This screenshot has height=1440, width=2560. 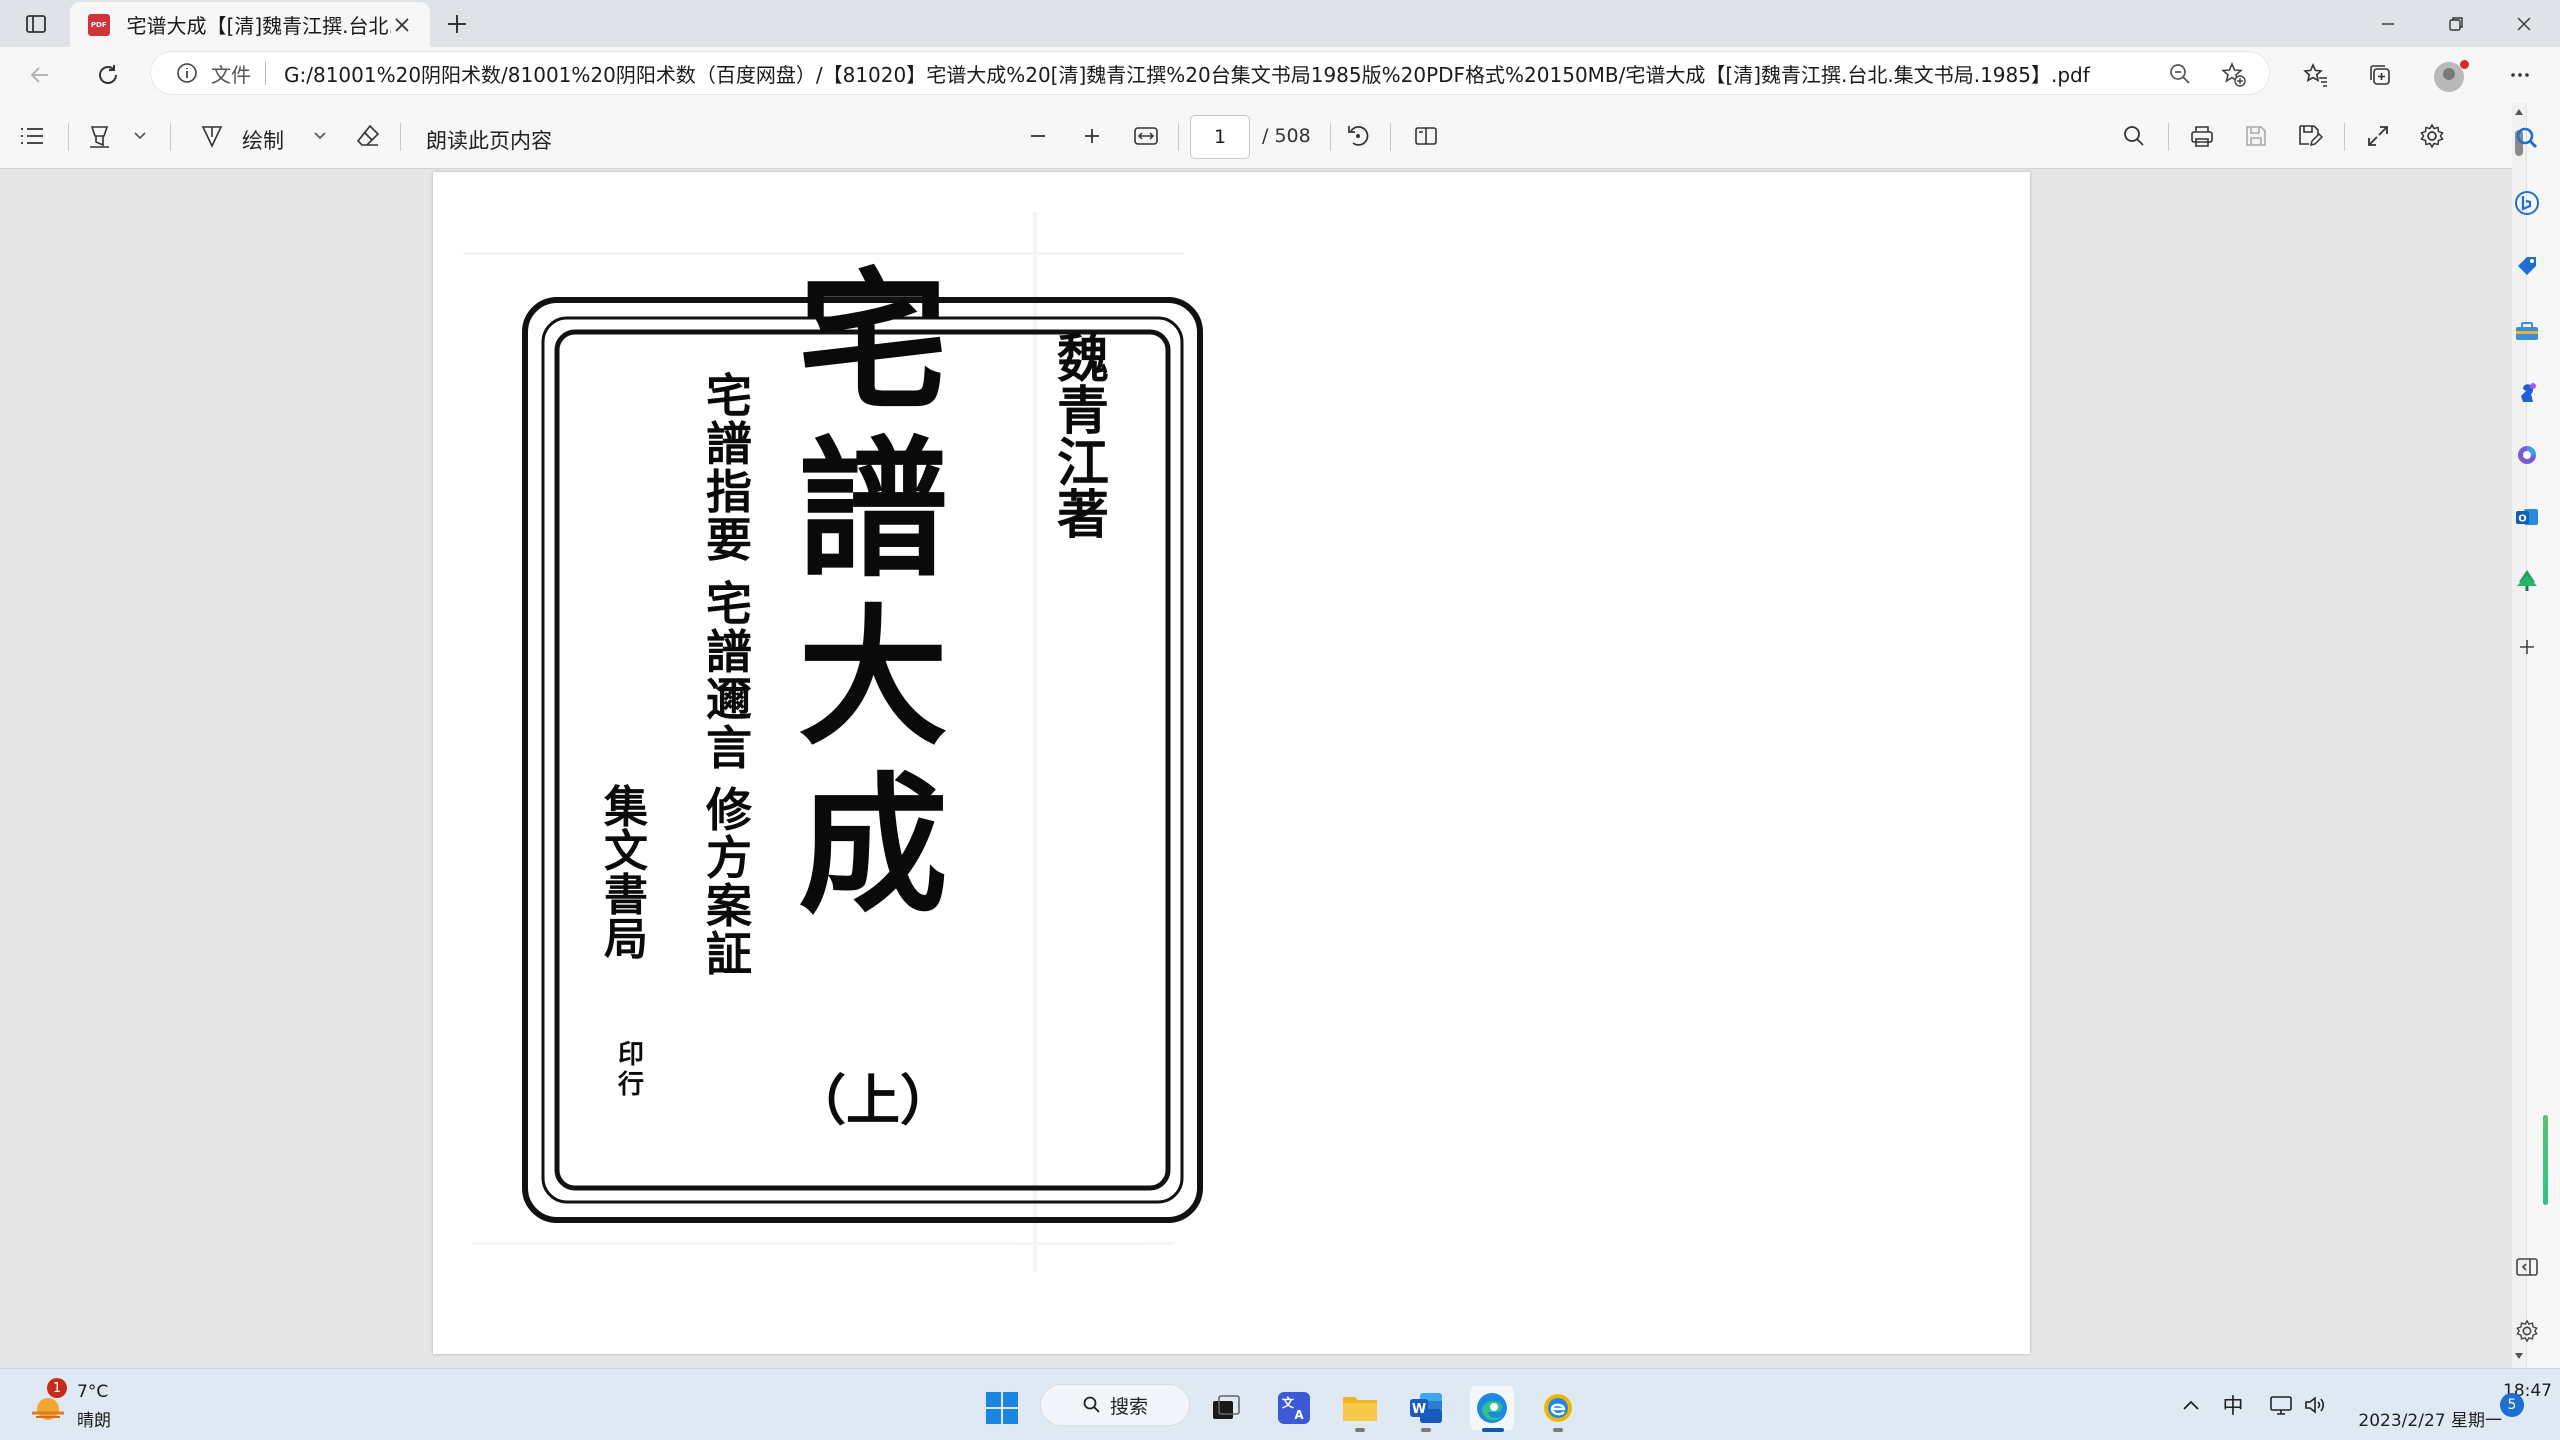 I want to click on taskbar-search: 搜索, so click(x=1115, y=1405).